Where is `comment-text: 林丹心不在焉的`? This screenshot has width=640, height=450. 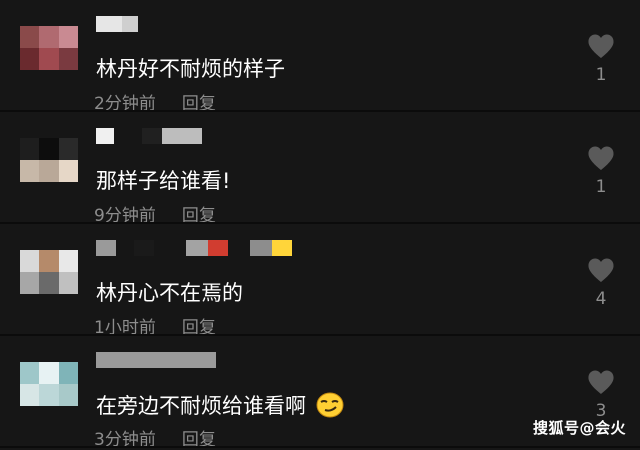
comment-text: 林丹心不在焉的 is located at coordinates (169, 293).